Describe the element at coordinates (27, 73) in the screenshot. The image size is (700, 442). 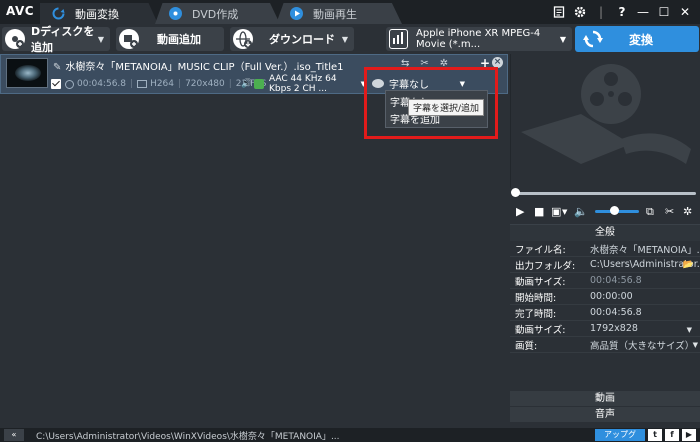
I see `video-thumbnail` at that location.